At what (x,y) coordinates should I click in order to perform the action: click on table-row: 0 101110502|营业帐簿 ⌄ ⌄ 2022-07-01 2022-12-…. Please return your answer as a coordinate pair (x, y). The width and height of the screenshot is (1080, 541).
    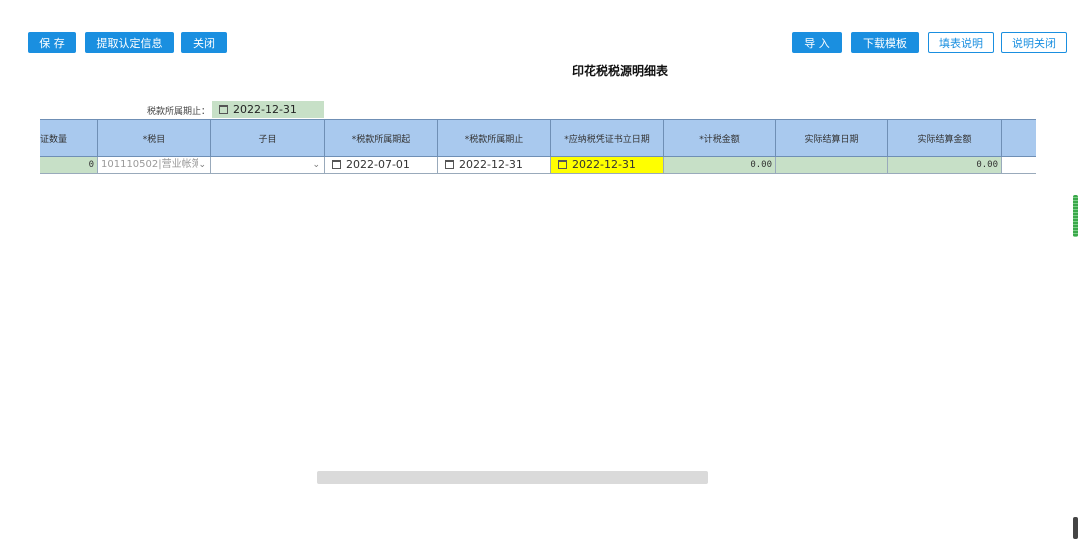
    Looking at the image, I should click on (538, 165).